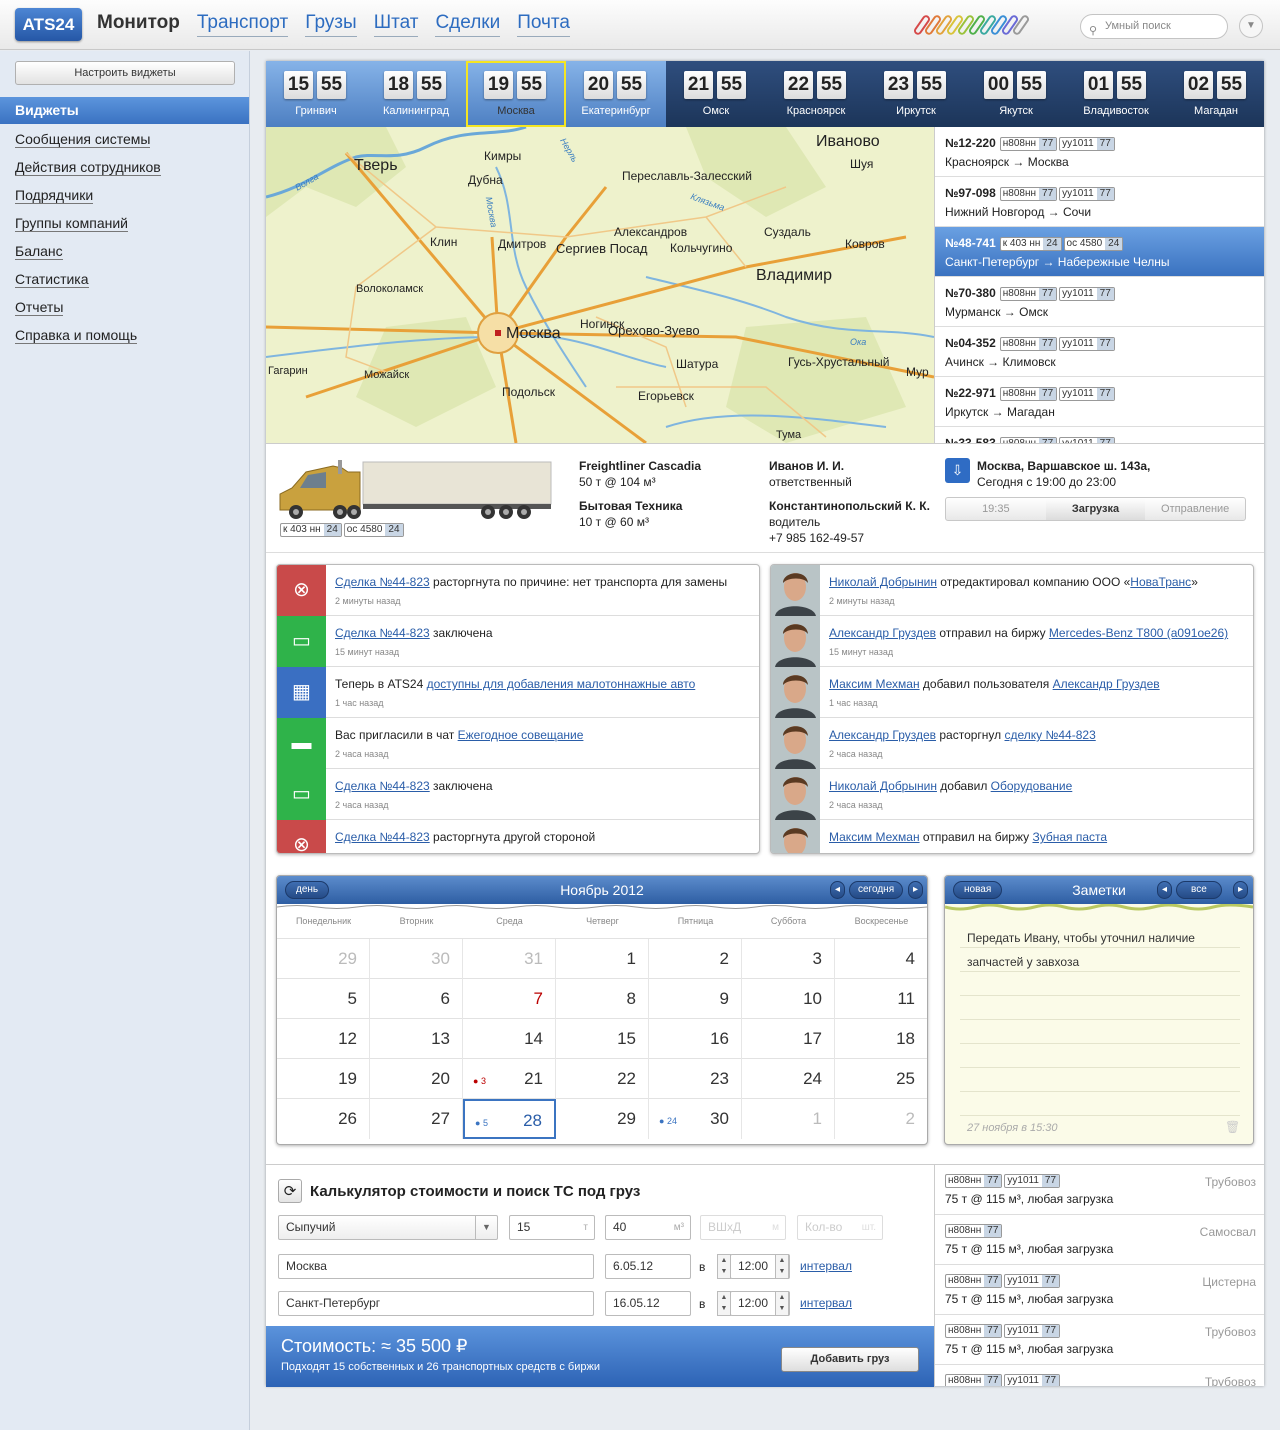  Describe the element at coordinates (648, 1303) in the screenshot. I see `to-date-input: 16.05.12` at that location.